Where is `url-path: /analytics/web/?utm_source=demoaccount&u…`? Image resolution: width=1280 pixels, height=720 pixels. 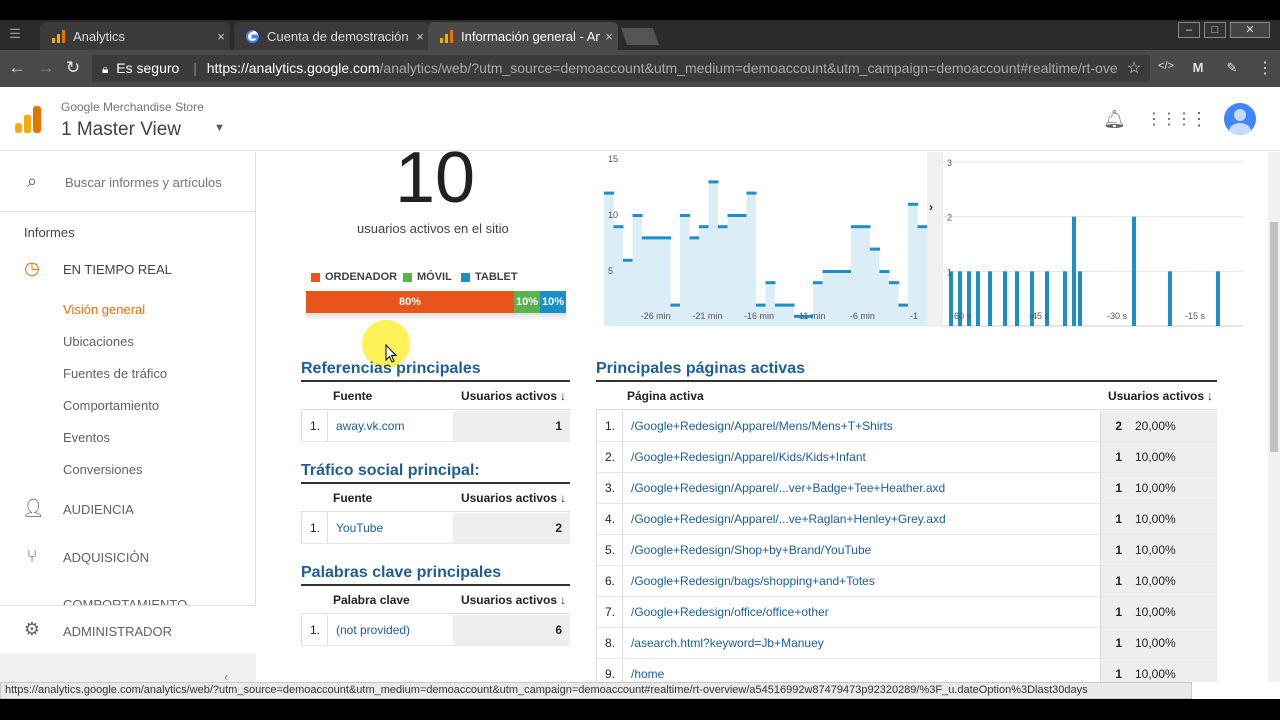 url-path: /analytics/web/?utm_source=demoaccount&u… is located at coordinates (748, 68).